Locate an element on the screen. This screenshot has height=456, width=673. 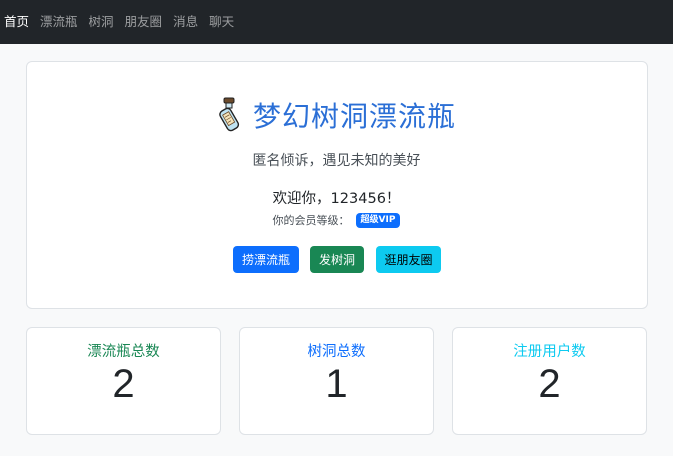
post-treehole-button: 发树洞 is located at coordinates (337, 259).